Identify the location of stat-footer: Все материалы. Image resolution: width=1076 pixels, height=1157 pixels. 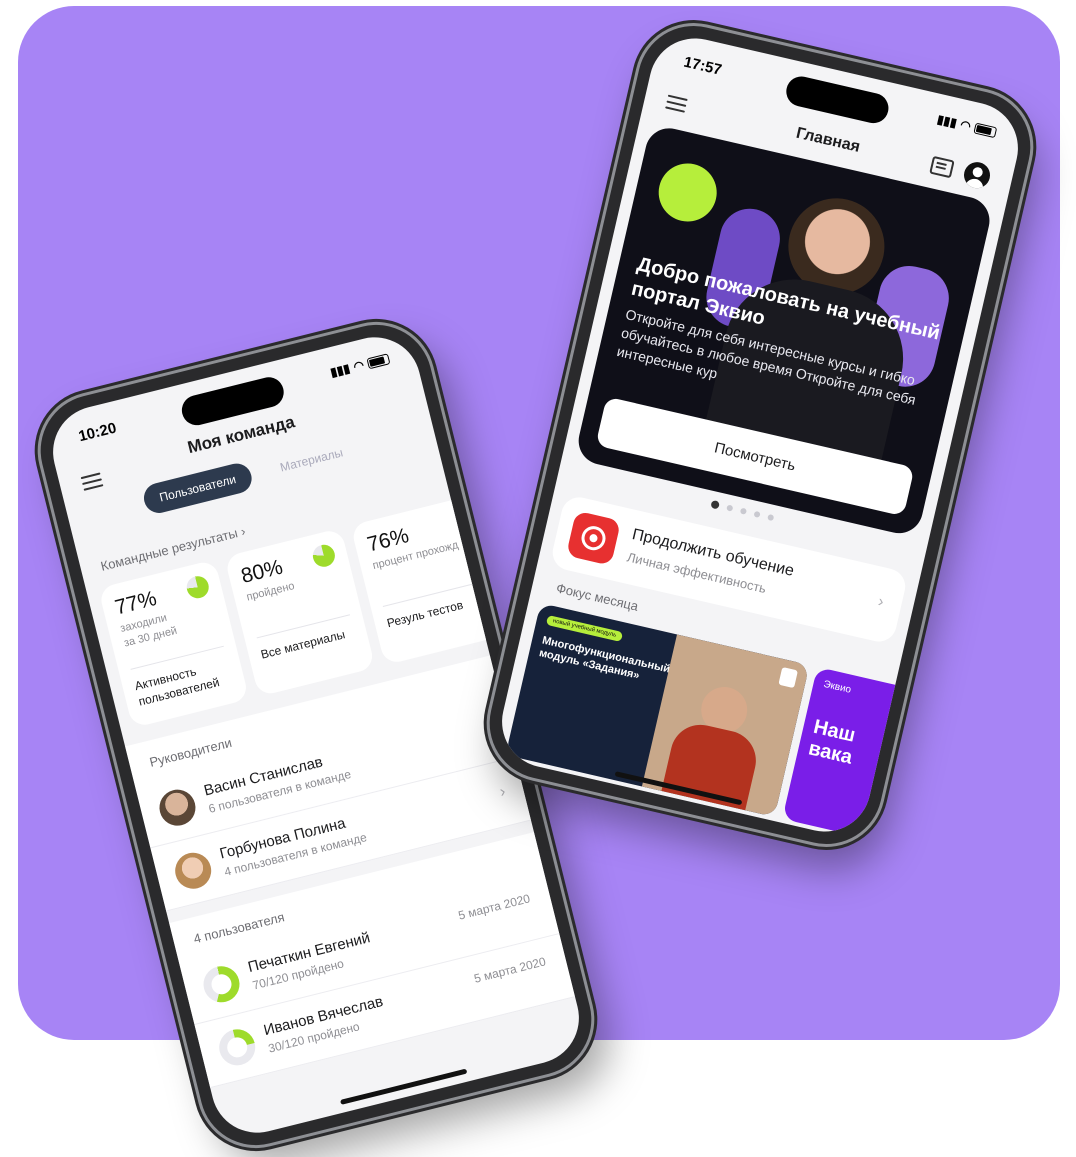
(303, 644).